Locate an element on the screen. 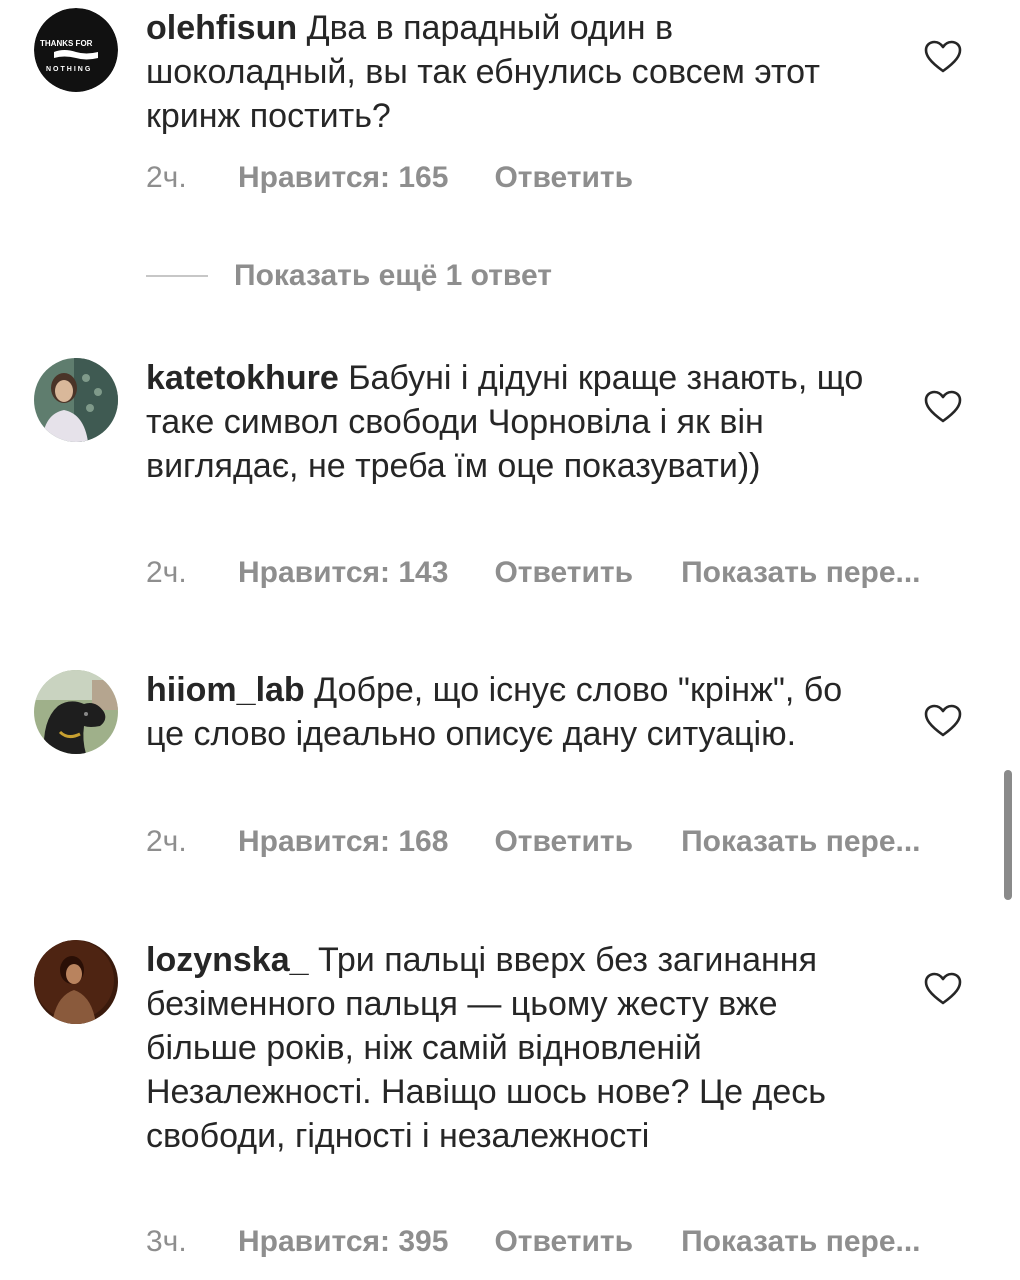 This screenshot has height=1280, width=1020. show-more-replies-label: Показать ещё 1 ответ is located at coordinates (393, 276).